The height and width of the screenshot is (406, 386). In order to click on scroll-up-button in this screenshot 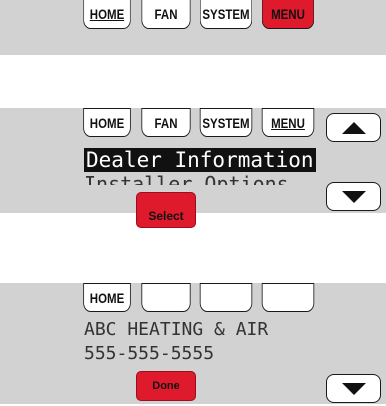, I will do `click(353, 127)`.